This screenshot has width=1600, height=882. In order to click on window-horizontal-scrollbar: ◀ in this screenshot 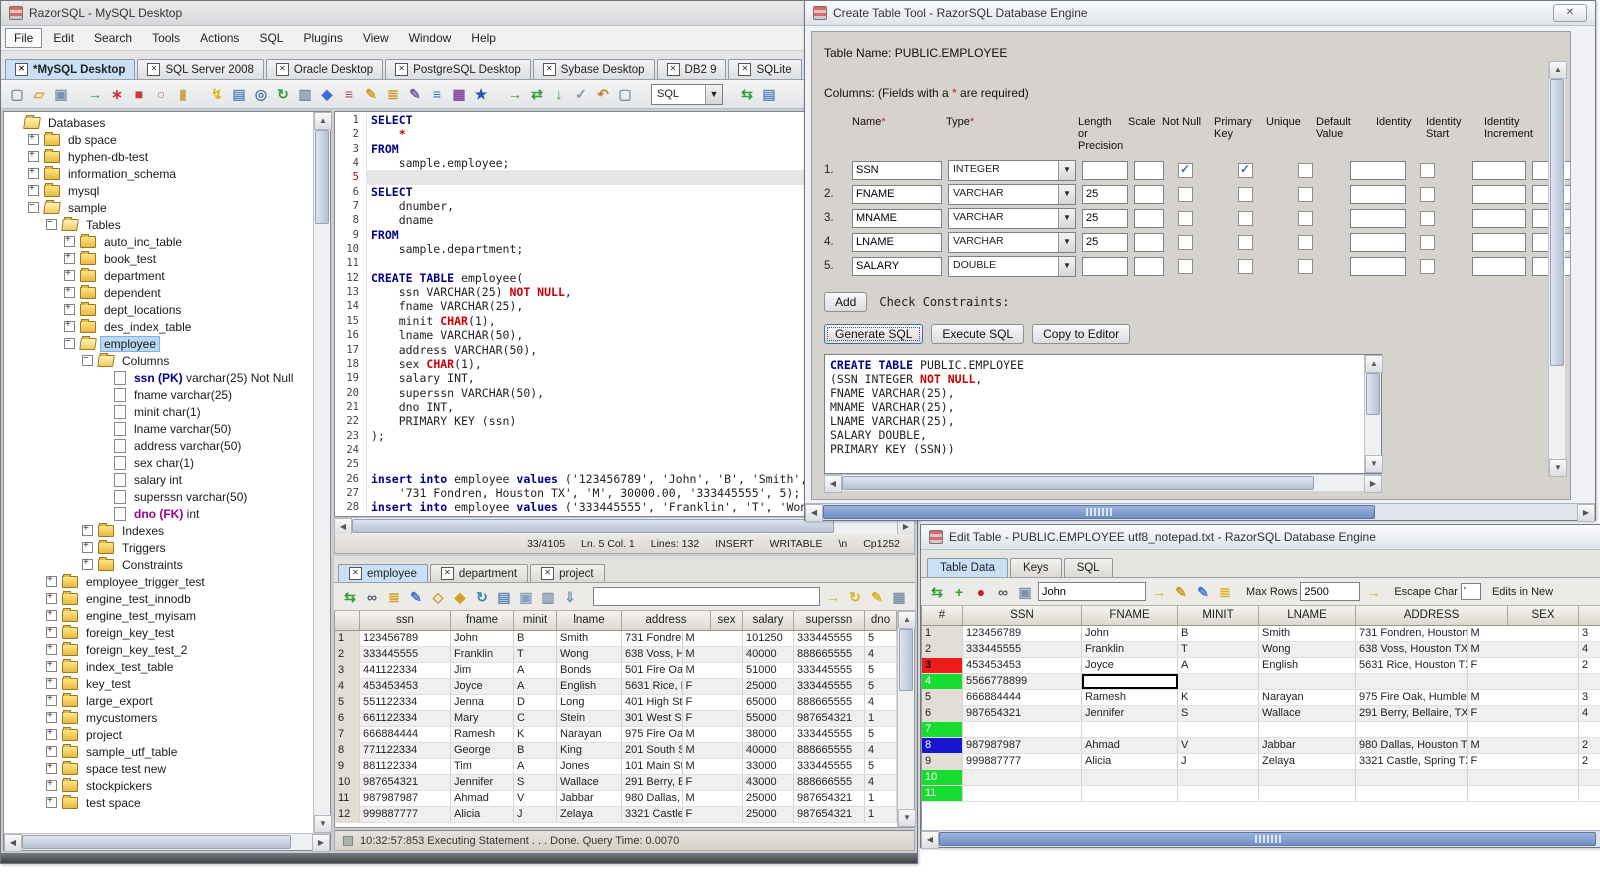, I will do `click(1260, 839)`.